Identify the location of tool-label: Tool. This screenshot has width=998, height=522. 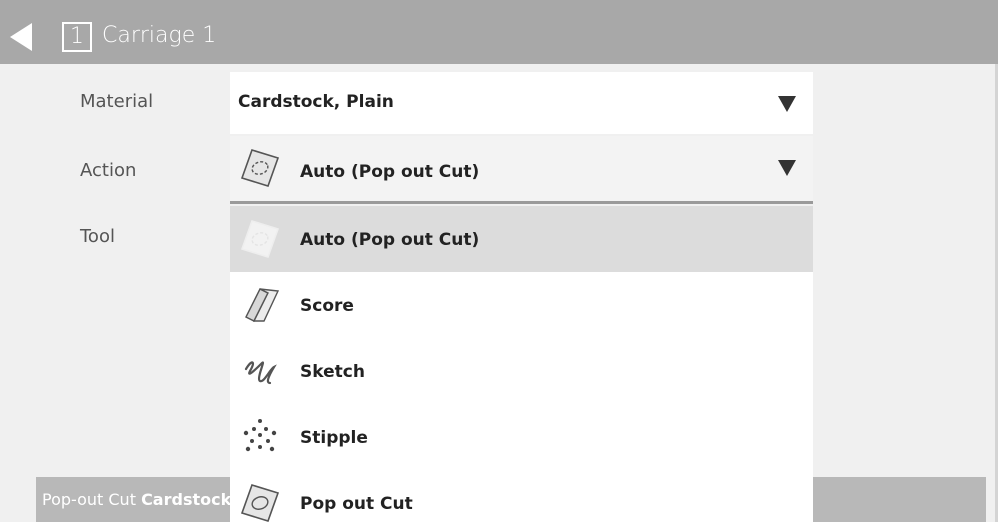
(97, 236).